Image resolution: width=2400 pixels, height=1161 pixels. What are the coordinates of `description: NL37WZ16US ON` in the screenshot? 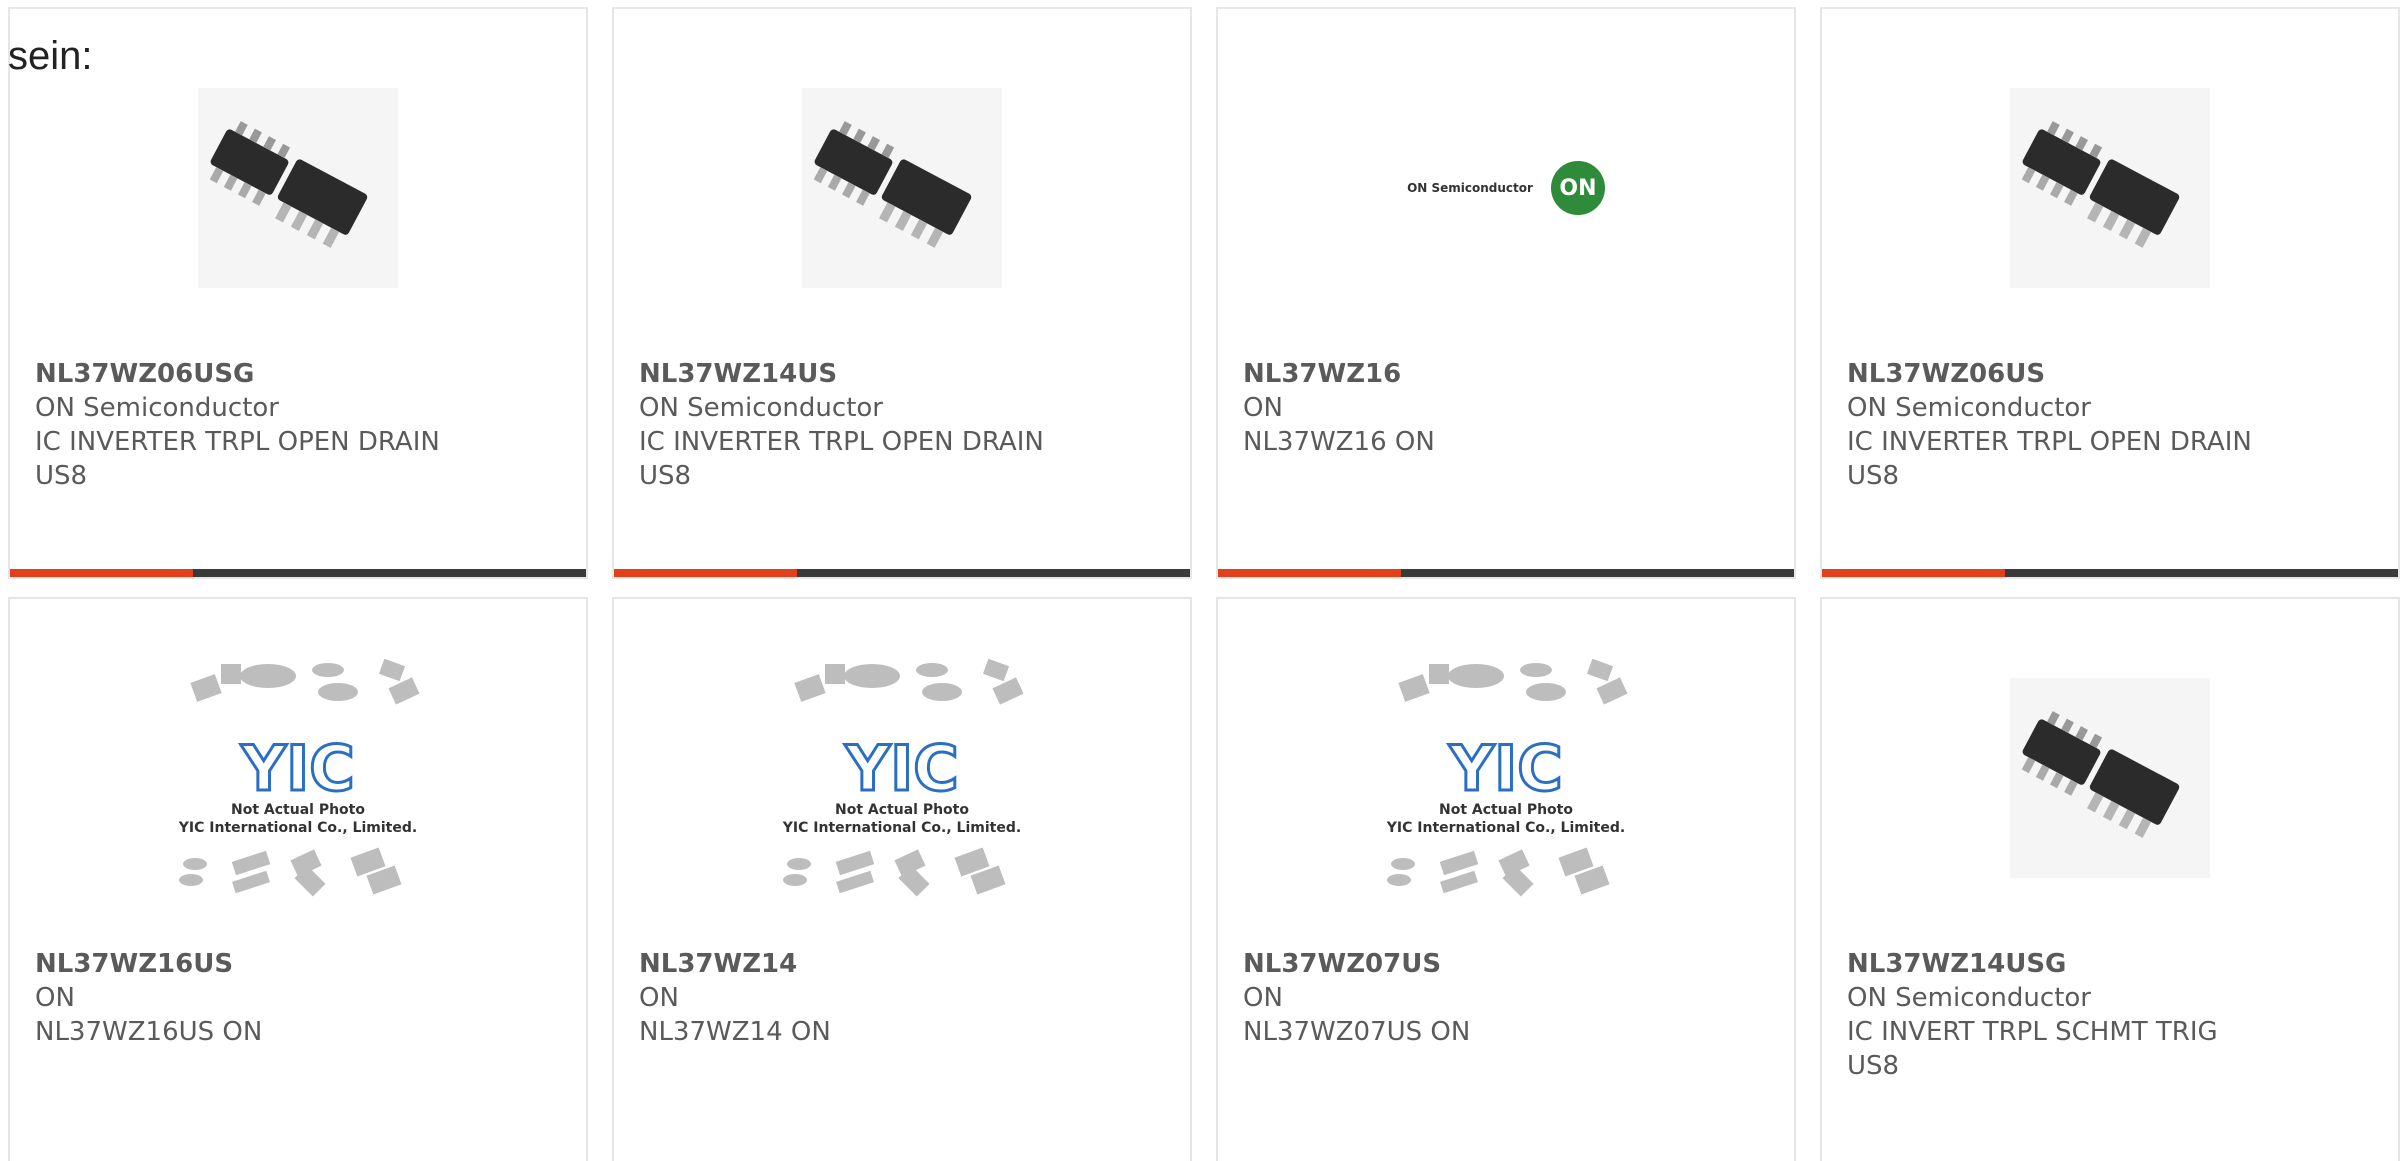 It's located at (149, 1032).